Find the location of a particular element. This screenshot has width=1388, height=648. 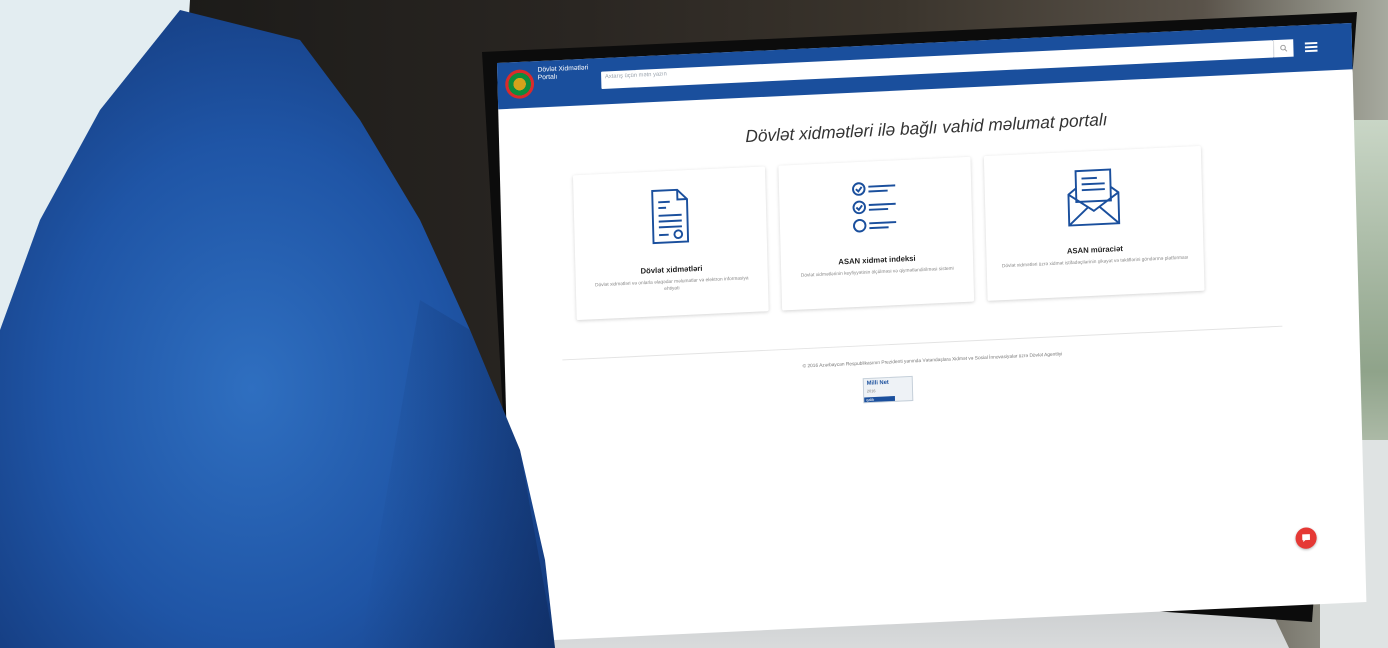

menu-icon is located at coordinates (1311, 43).